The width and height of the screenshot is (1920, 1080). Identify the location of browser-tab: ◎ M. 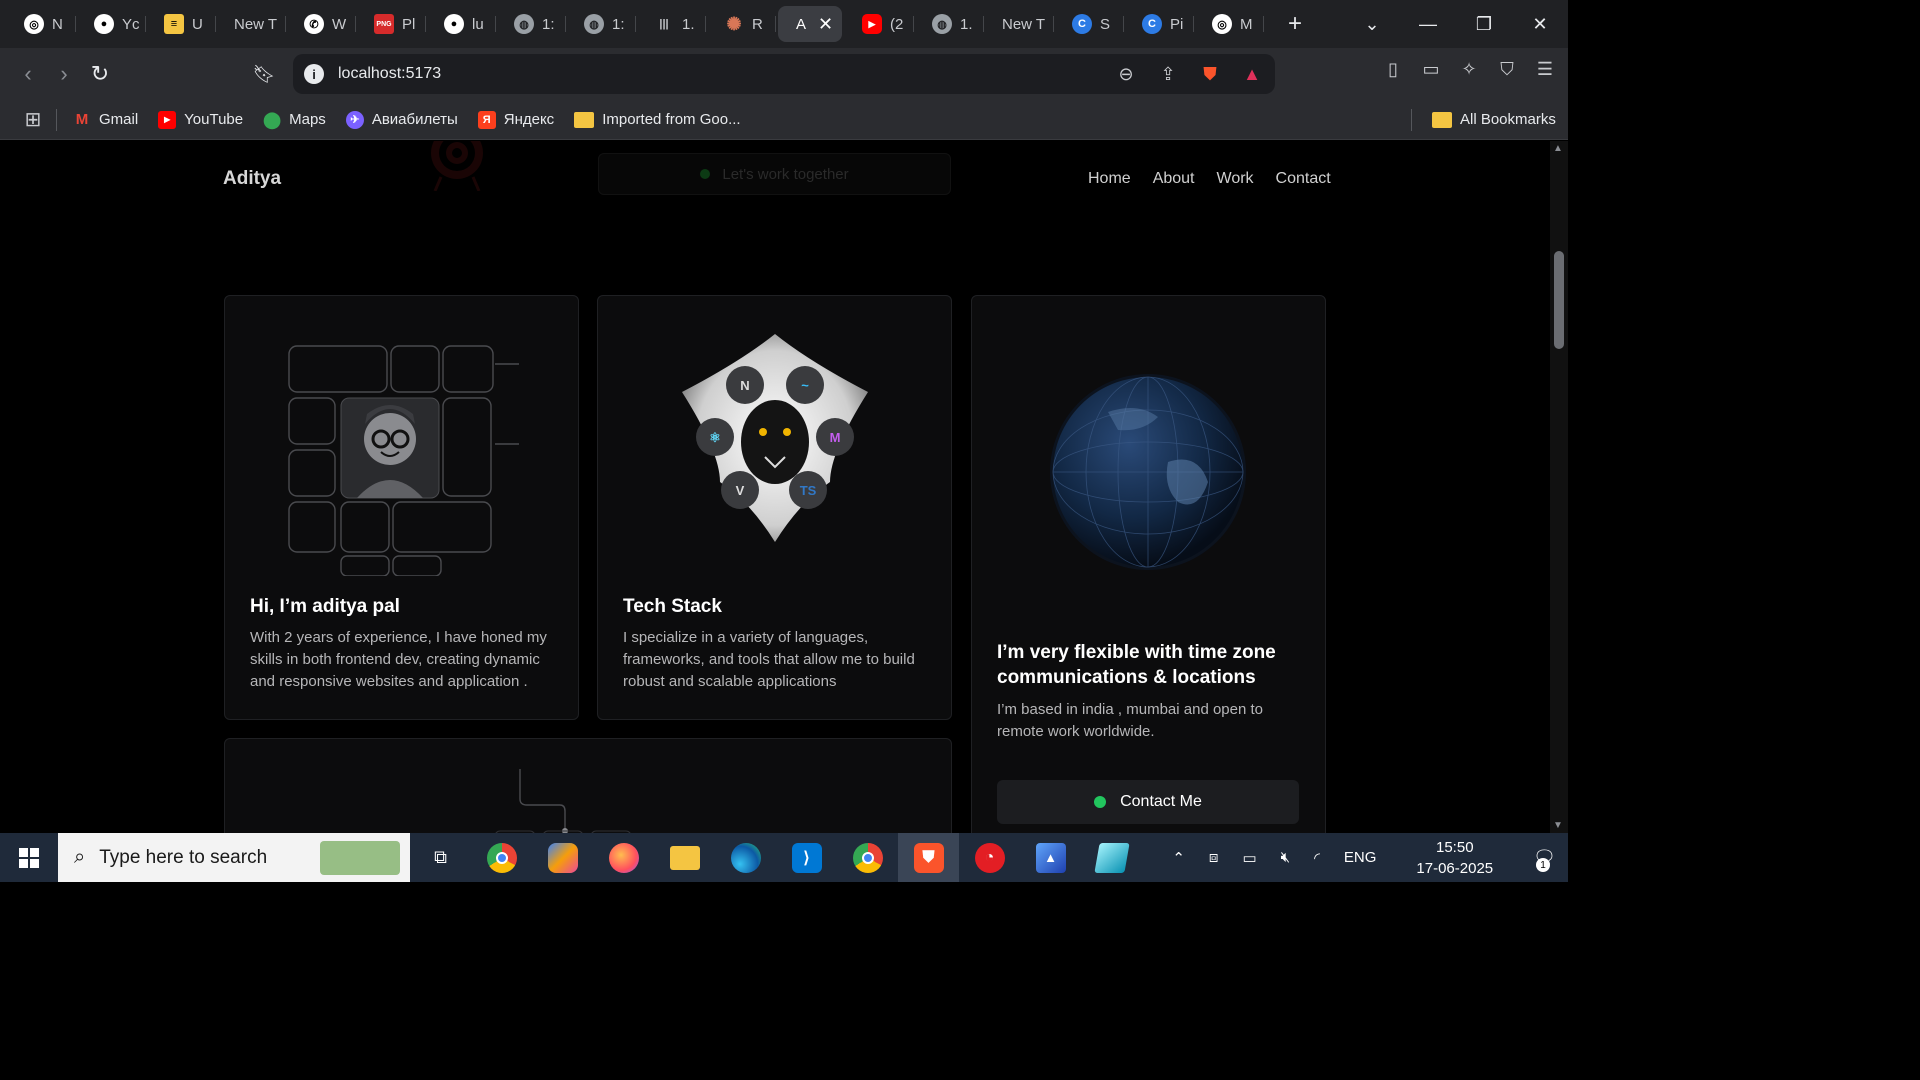
(1229, 24).